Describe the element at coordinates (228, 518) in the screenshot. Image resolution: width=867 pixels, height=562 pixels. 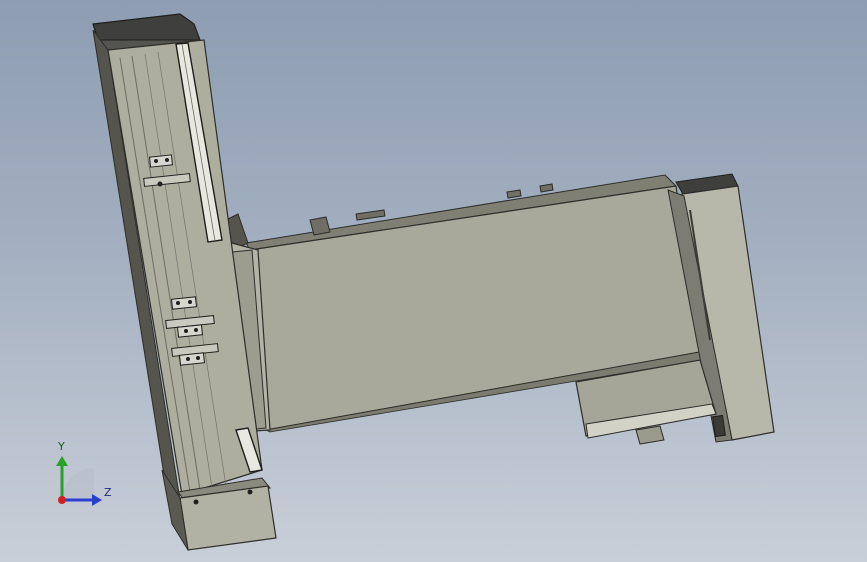
I see `column-bottom-block` at that location.